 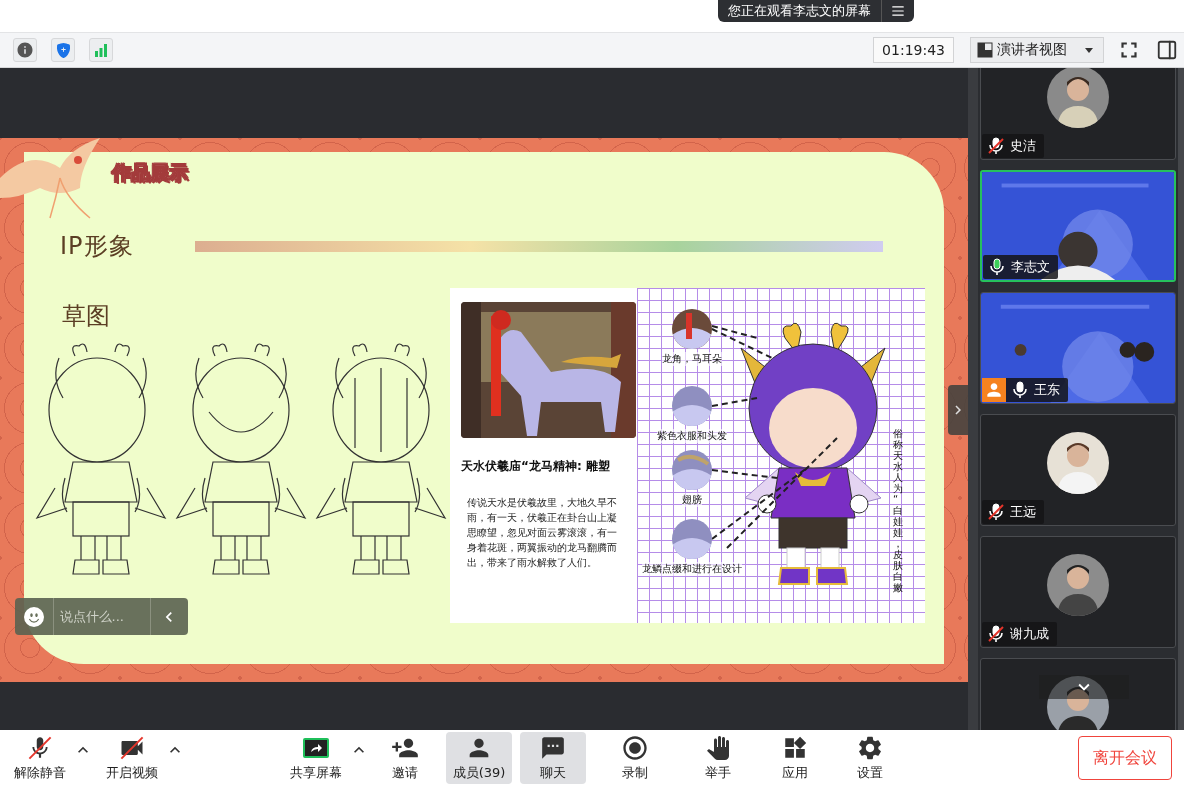 What do you see at coordinates (1078, 226) in the screenshot?
I see `video-tile: 李志文` at bounding box center [1078, 226].